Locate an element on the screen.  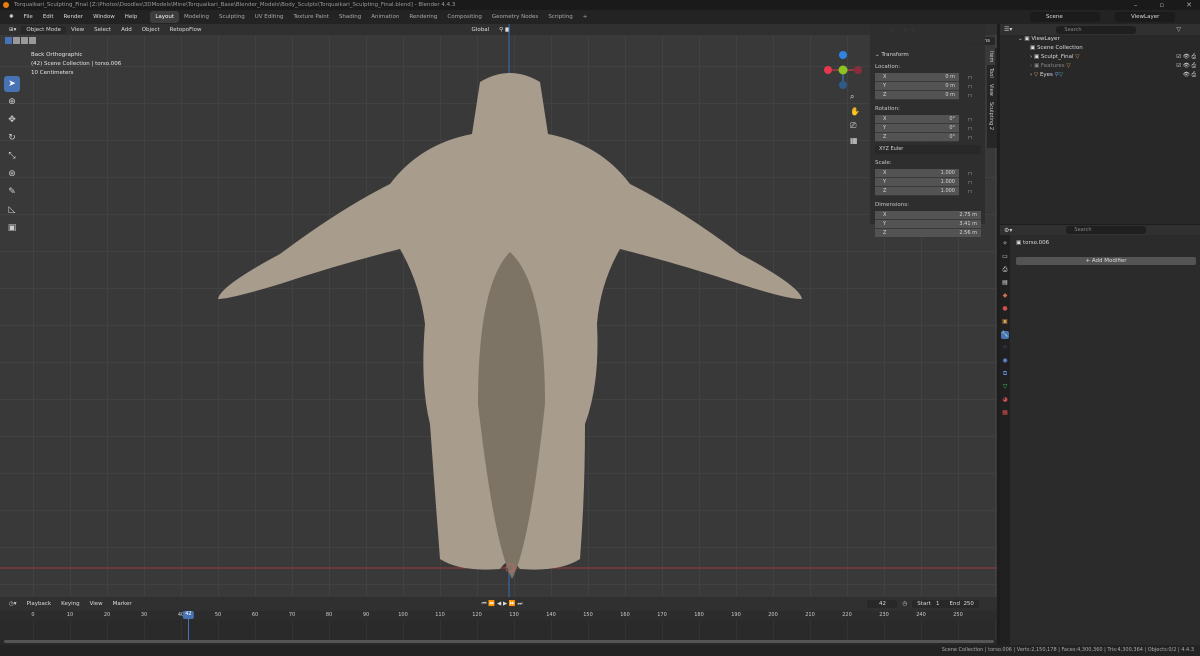
close-button: ✕ is located at coordinates (1189, 5).